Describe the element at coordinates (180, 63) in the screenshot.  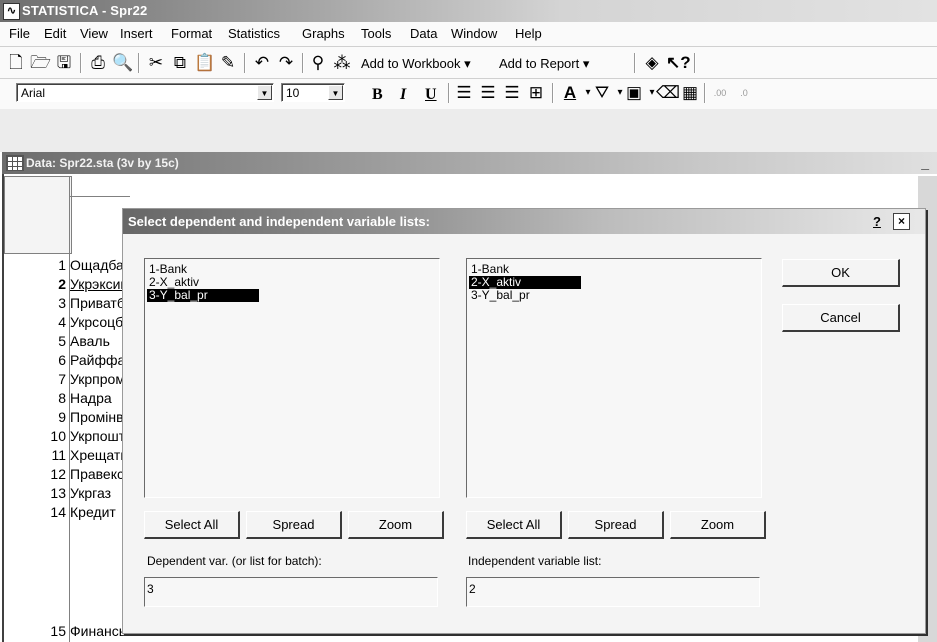
I see `copy-icon: ⧉` at that location.